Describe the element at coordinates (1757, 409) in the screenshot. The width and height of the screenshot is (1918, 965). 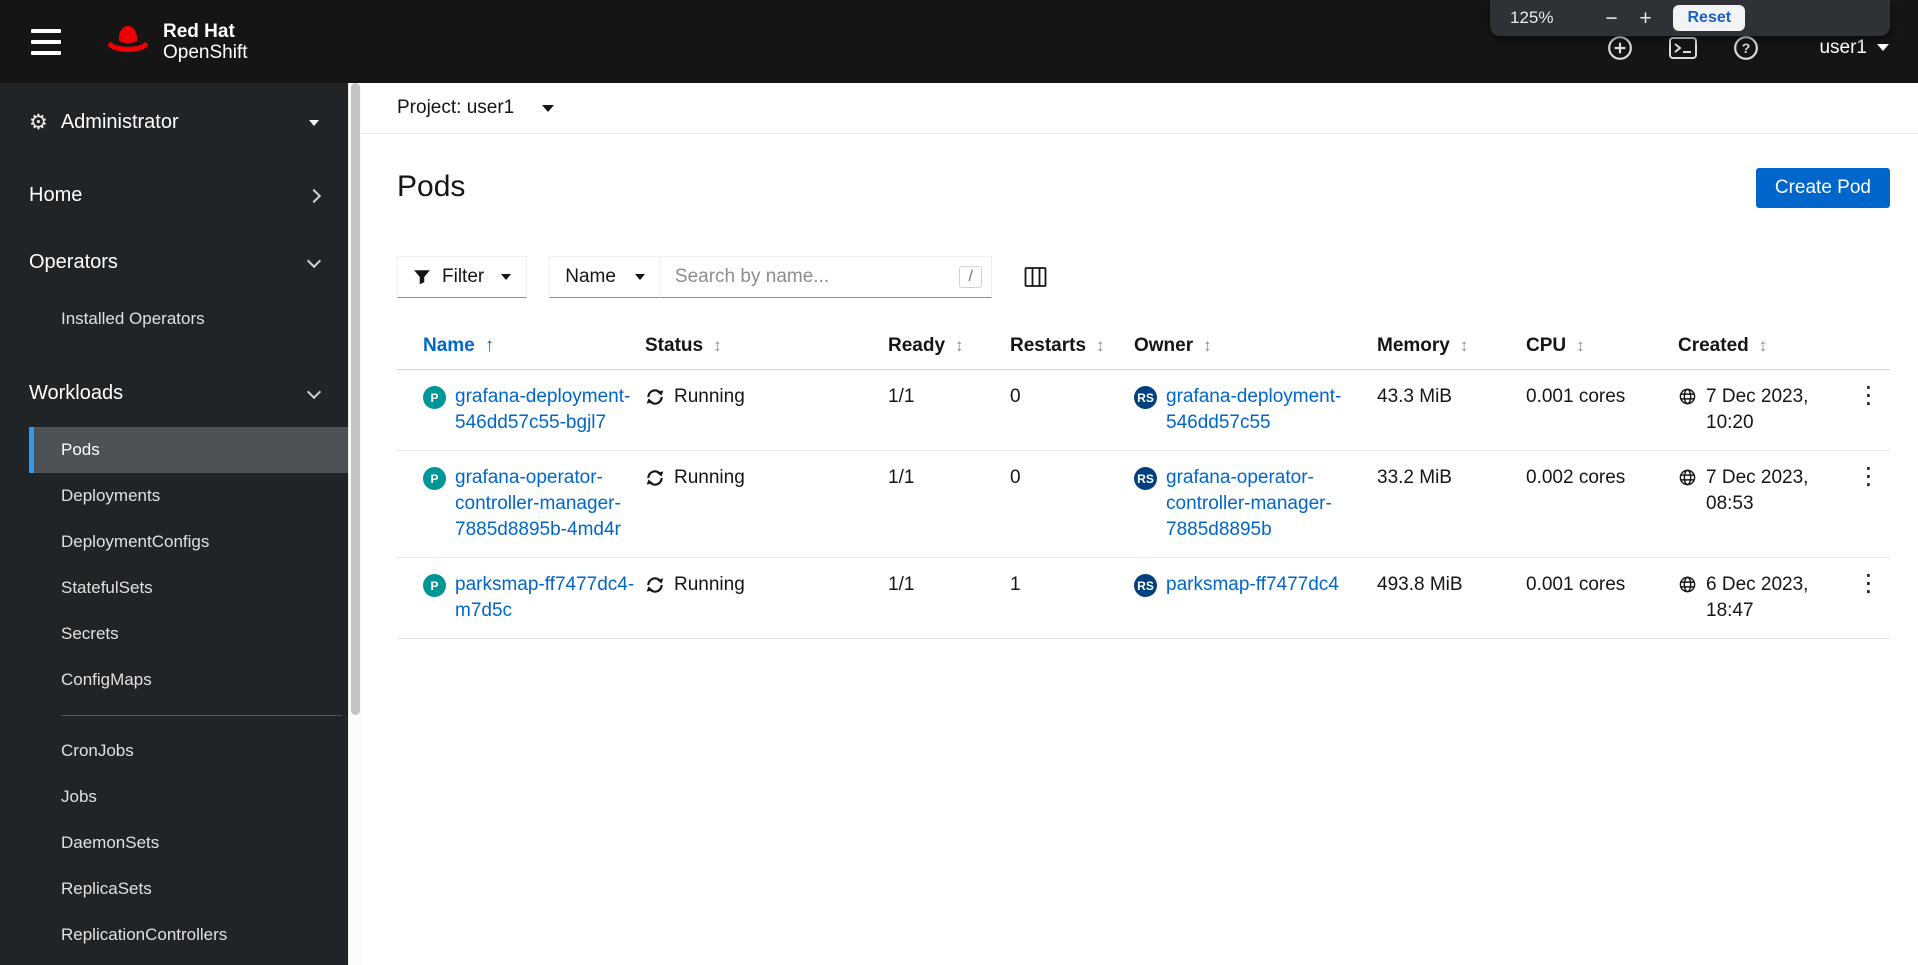
I see `created-text: 7 Dec 2023, 10:20` at that location.